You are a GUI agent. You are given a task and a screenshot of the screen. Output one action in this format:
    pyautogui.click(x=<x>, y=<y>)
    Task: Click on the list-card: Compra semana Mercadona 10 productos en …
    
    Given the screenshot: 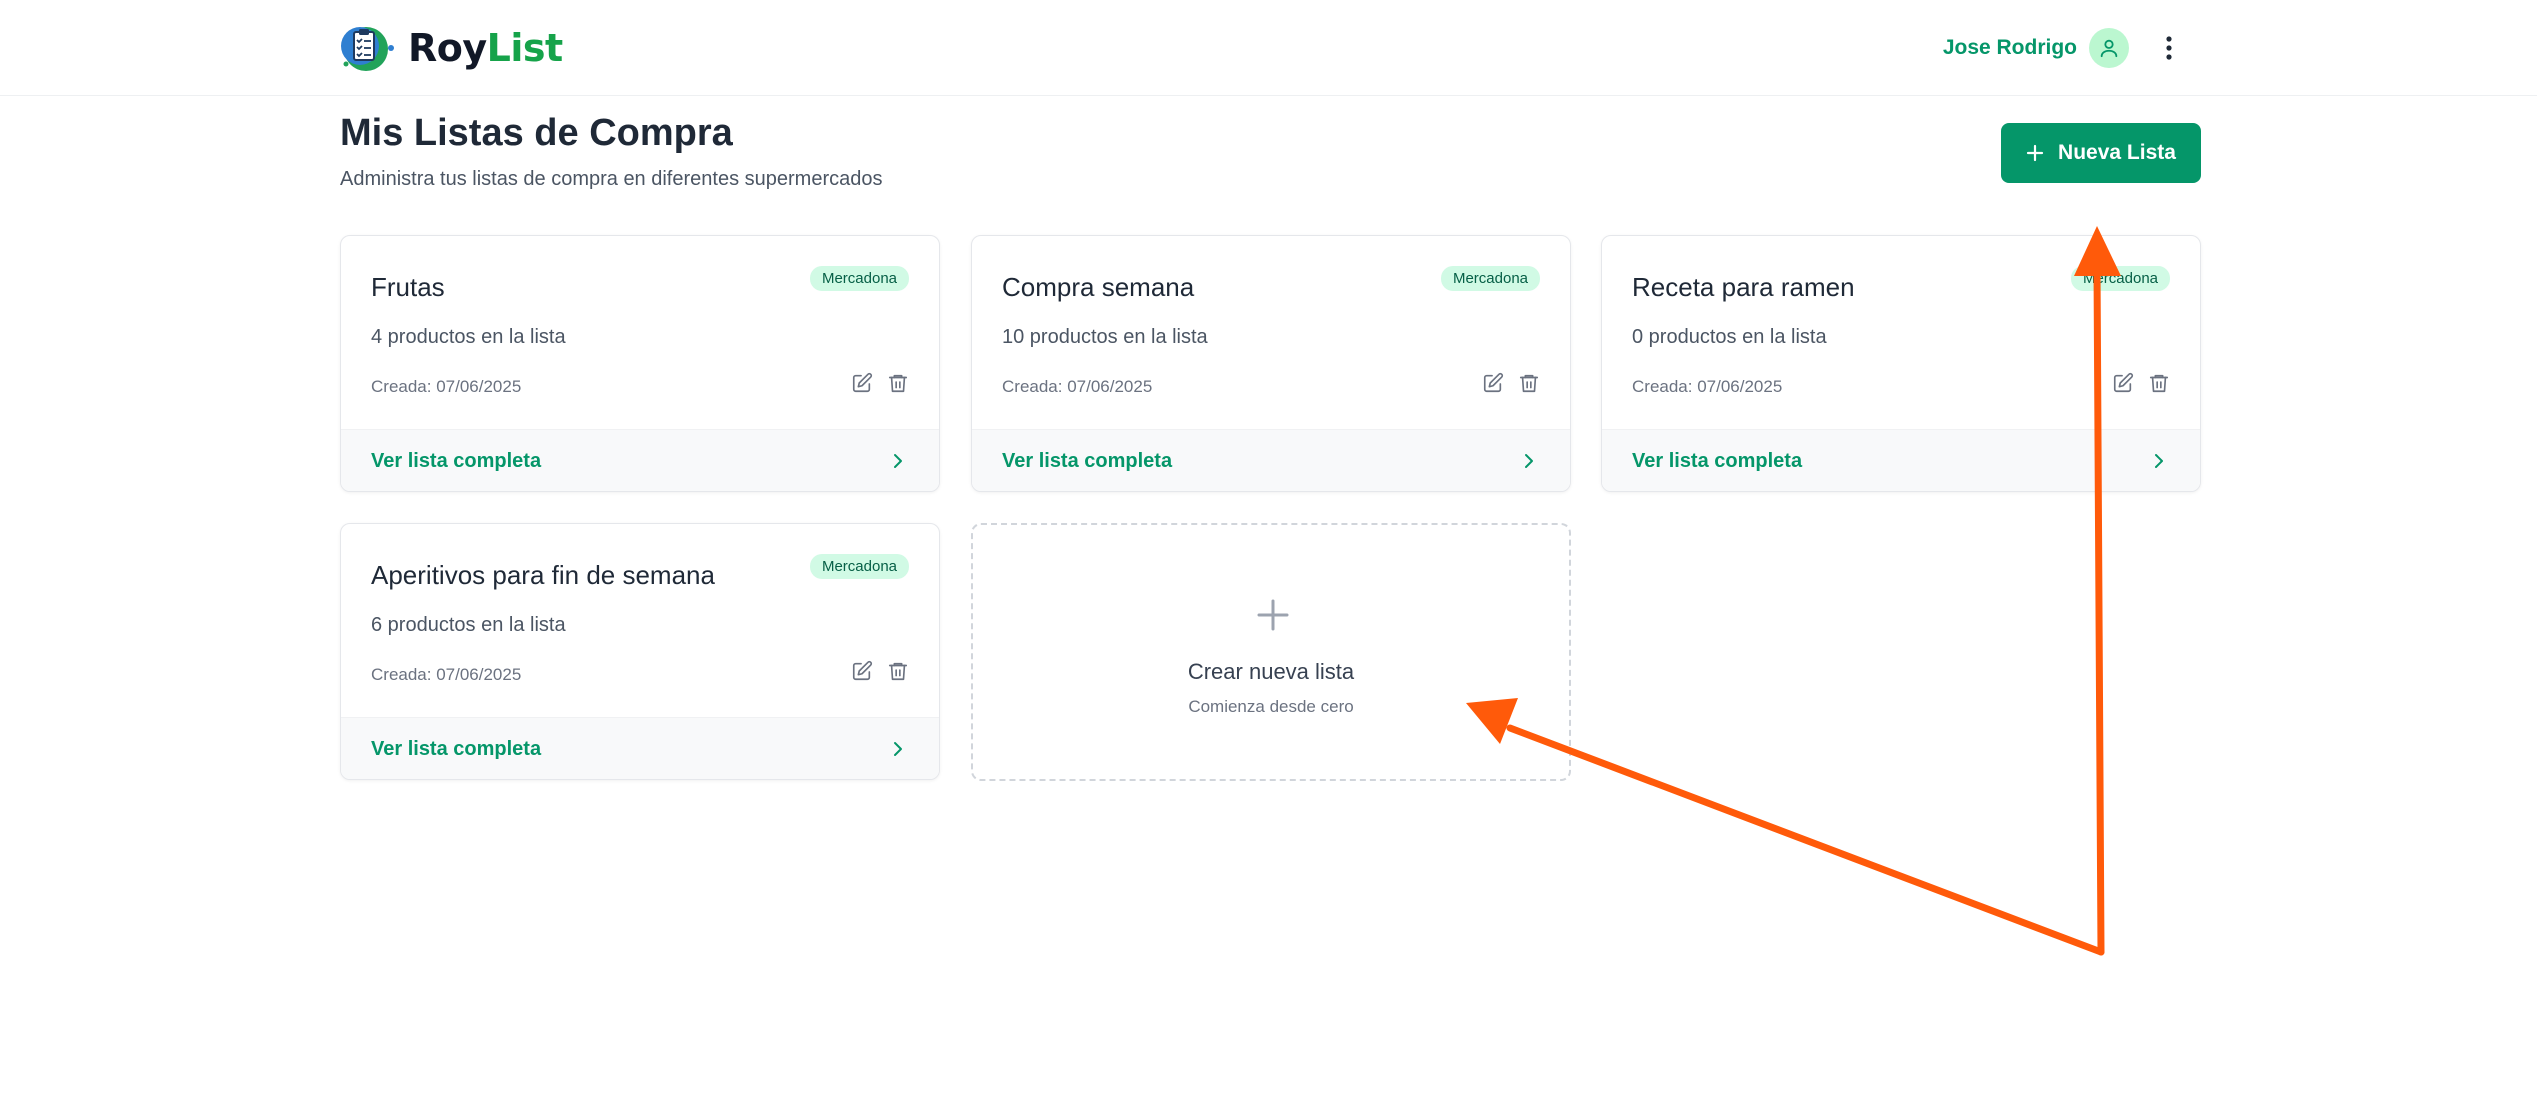 What is the action you would take?
    pyautogui.click(x=1271, y=363)
    